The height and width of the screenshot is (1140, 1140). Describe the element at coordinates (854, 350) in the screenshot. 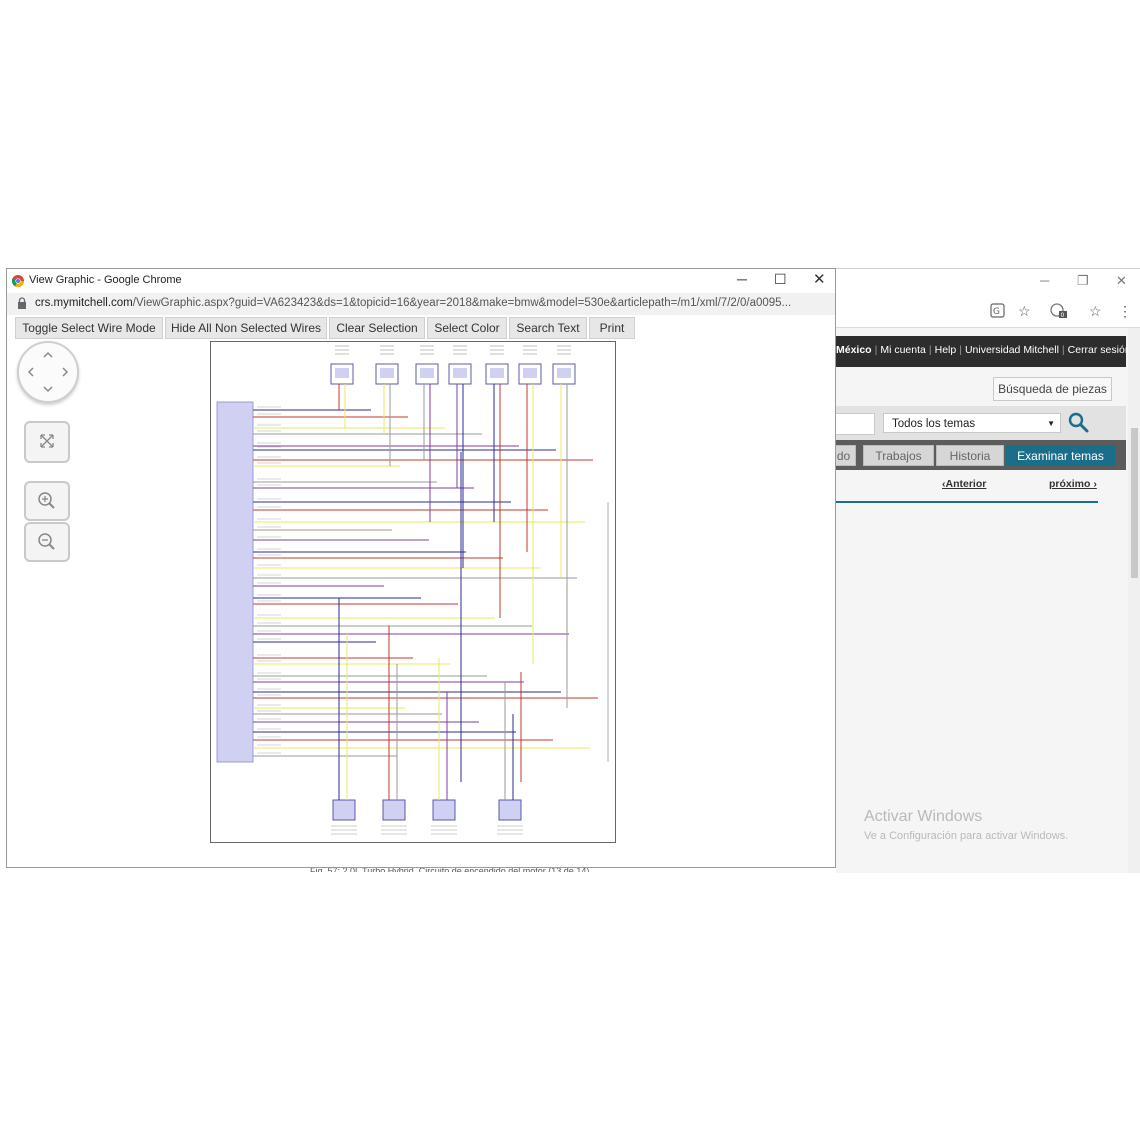

I see `link-country: México` at that location.